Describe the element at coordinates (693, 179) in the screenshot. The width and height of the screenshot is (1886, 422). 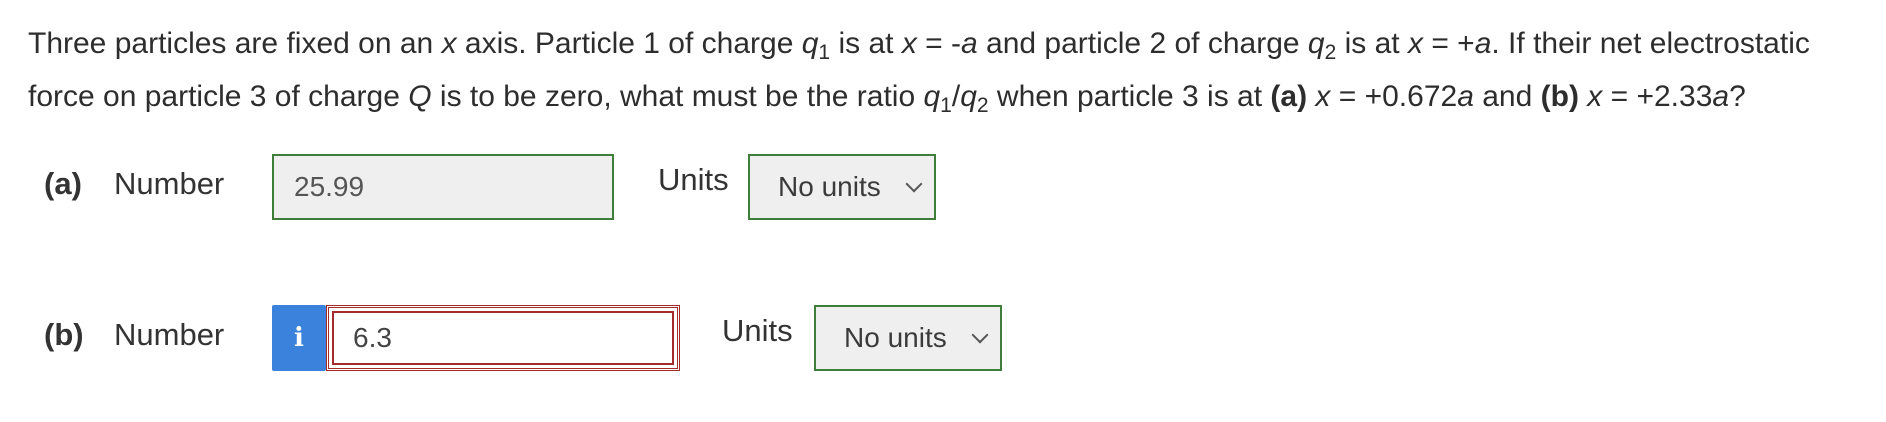
I see `units-label-a: Units` at that location.